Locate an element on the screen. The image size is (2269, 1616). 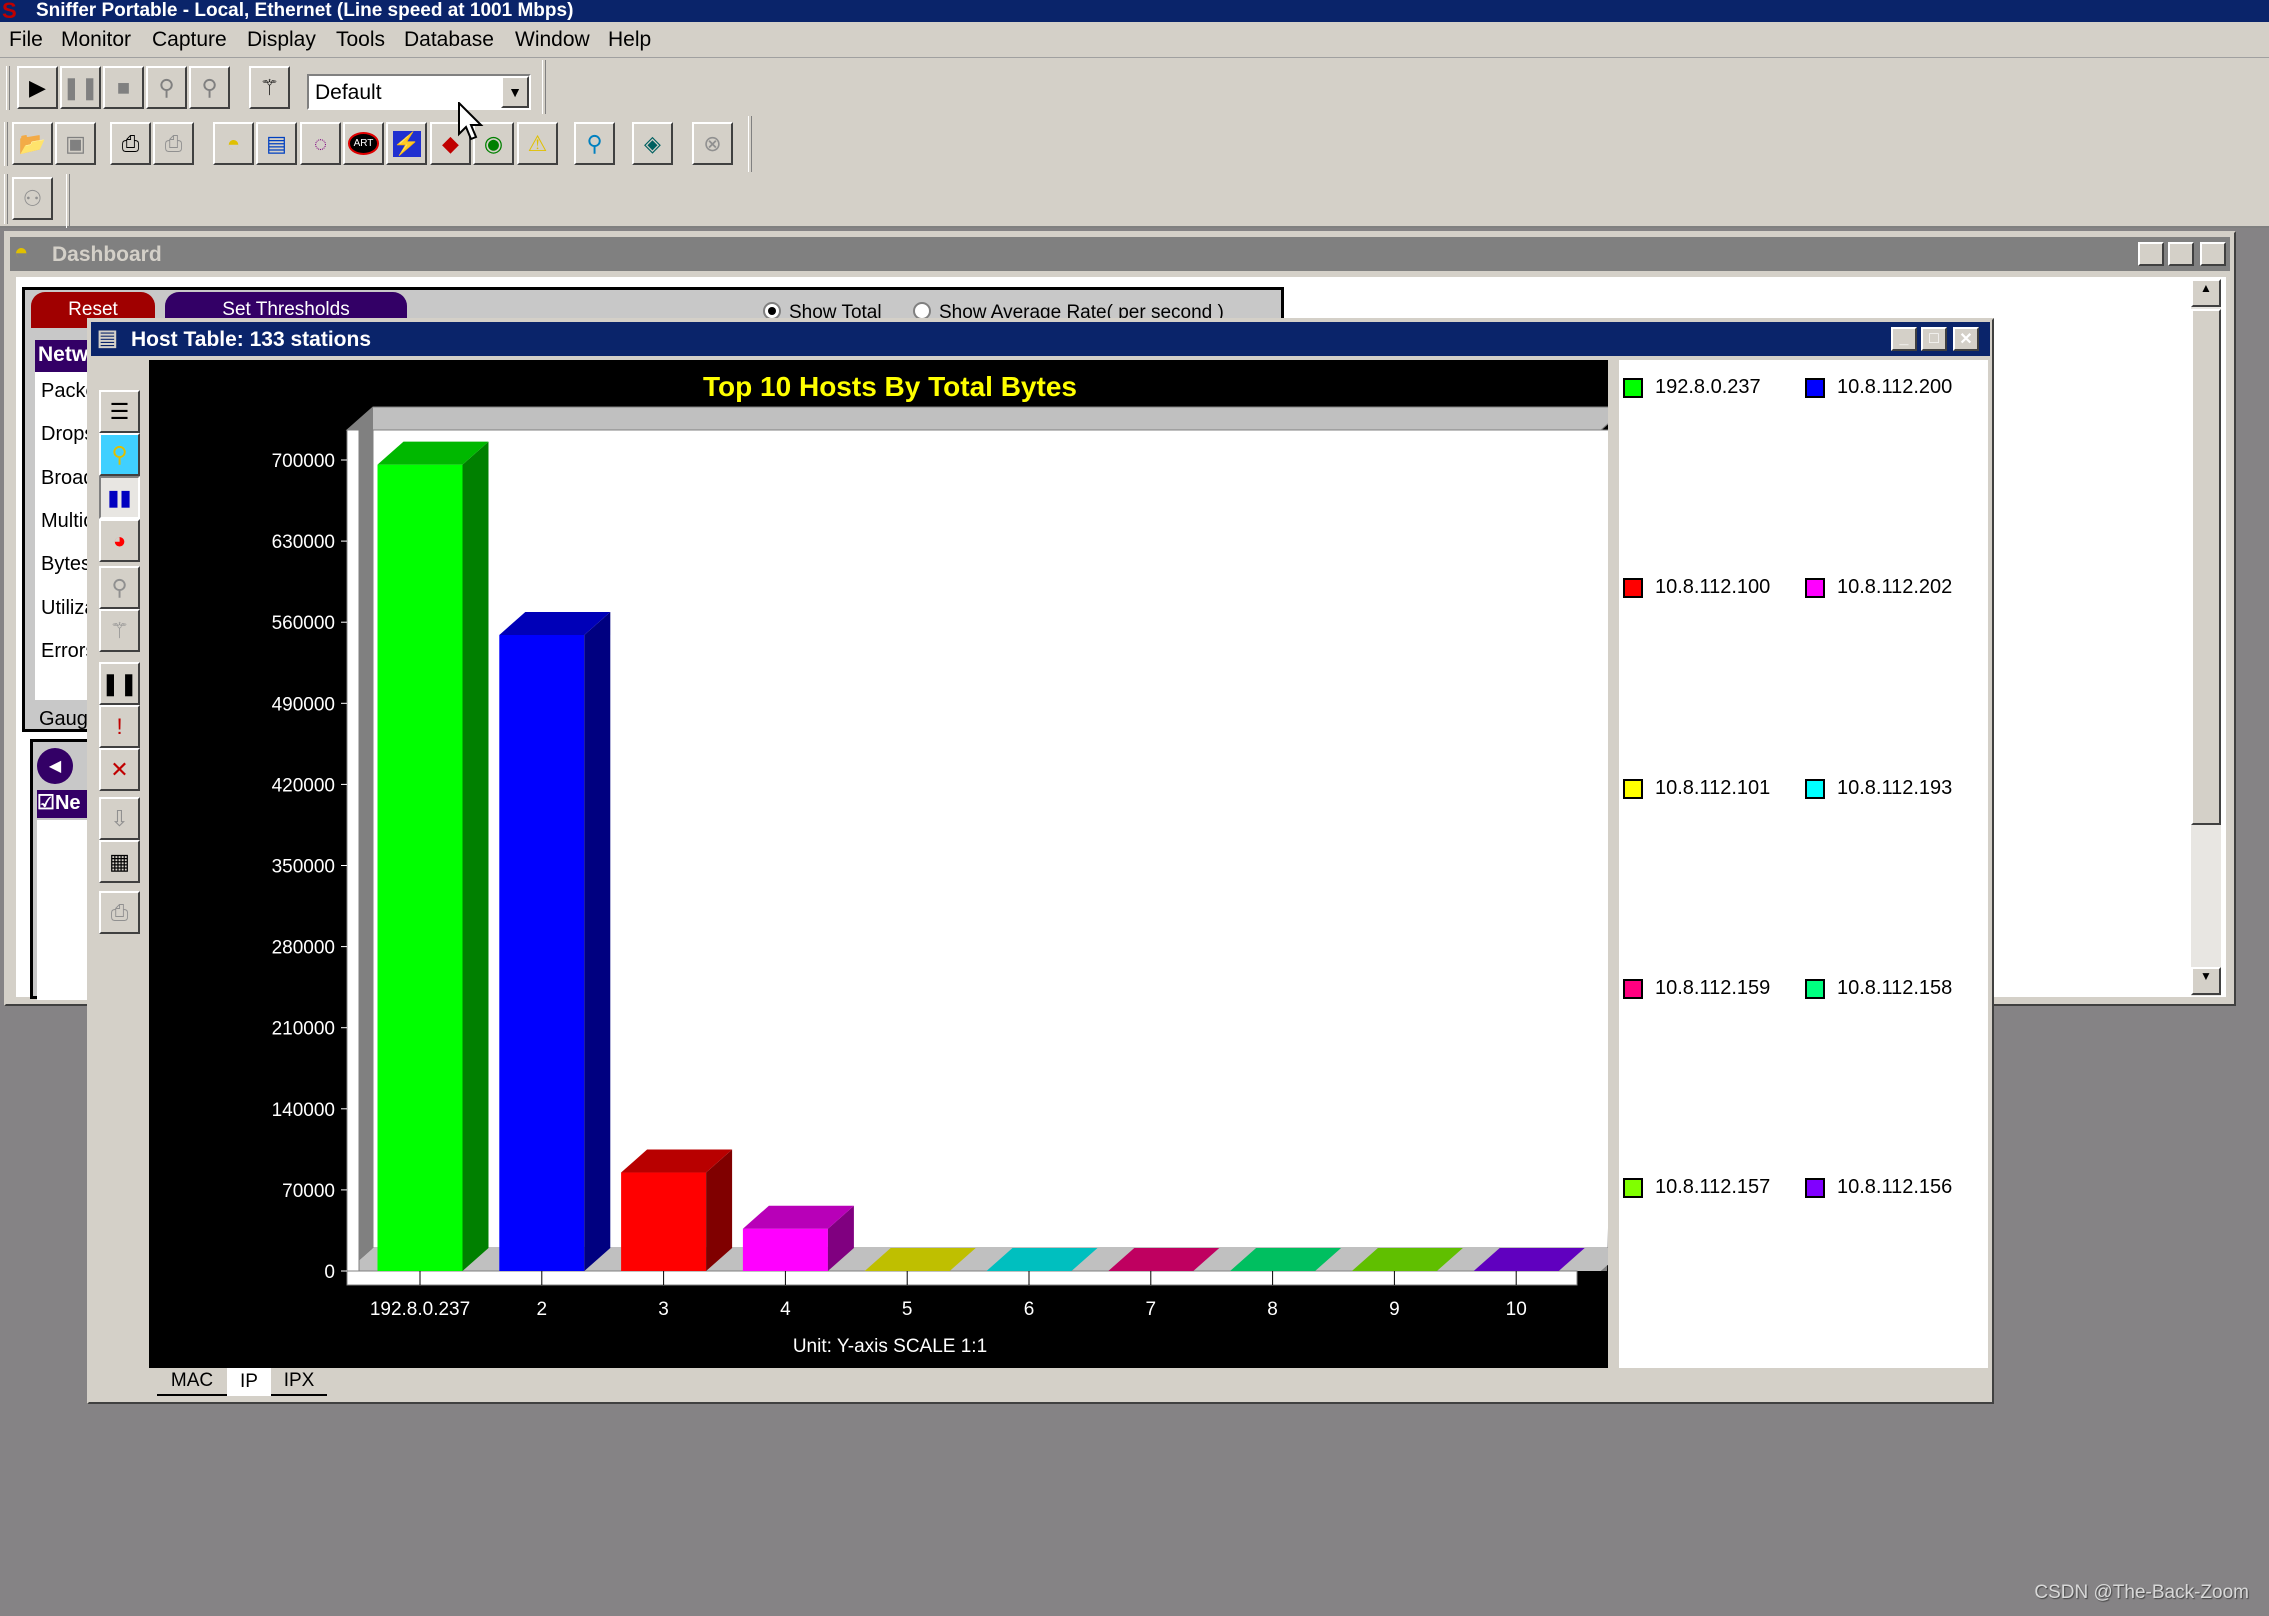
matrix-button: ◌ is located at coordinates (320, 143).